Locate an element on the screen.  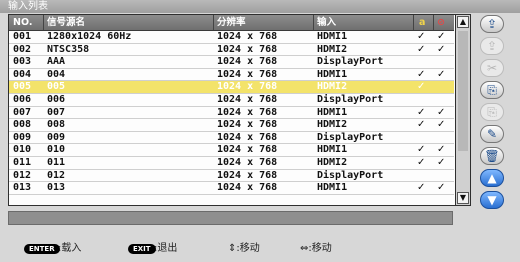
table-row: 011 011 1024 x 768 HDMI2 ✓ ✓ is located at coordinates (231, 163).